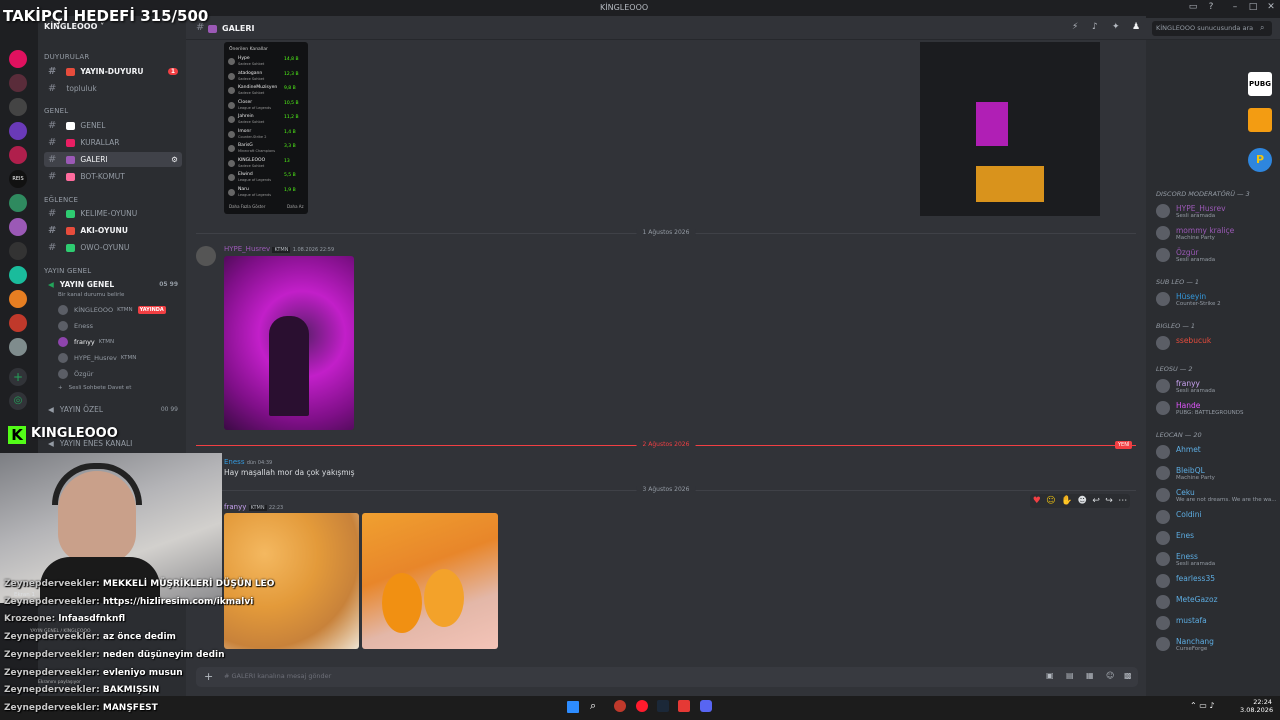  Describe the element at coordinates (86, 342) in the screenshot. I see `voice-member: franyy KTMN` at that location.